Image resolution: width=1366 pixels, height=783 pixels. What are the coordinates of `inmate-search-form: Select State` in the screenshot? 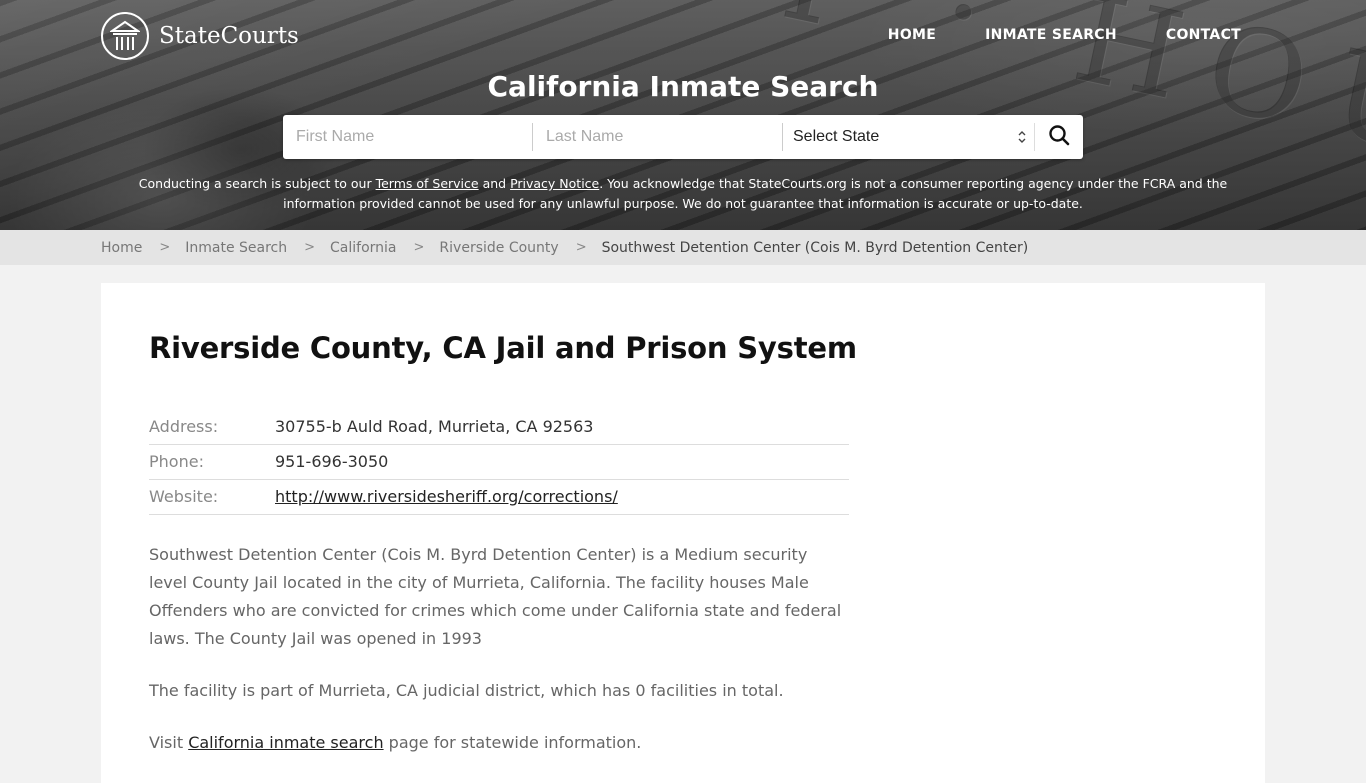 It's located at (683, 137).